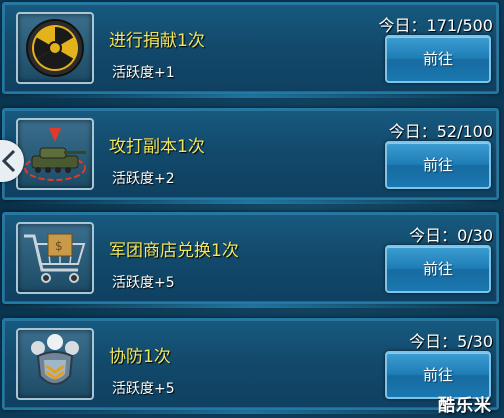 Image resolution: width=504 pixels, height=418 pixels. What do you see at coordinates (451, 341) in the screenshot?
I see `task-progress: 今日：5/30` at bounding box center [451, 341].